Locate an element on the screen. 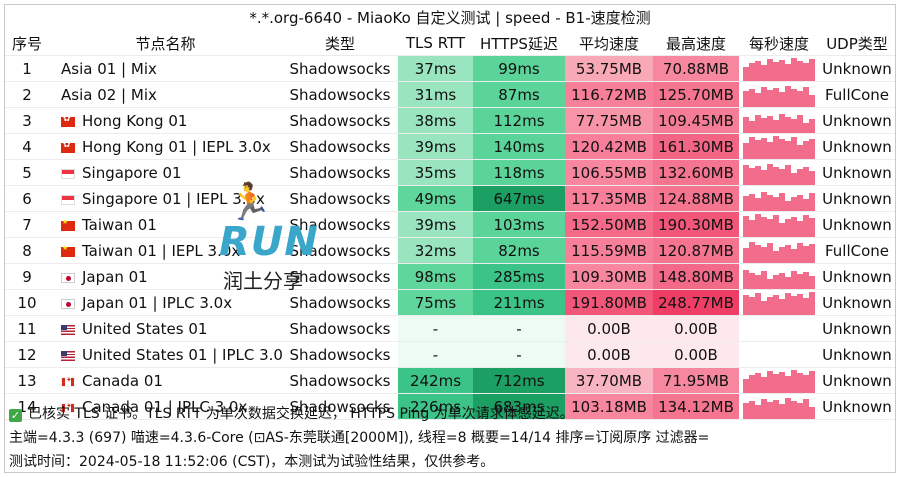  max-speed: 125.70MB is located at coordinates (696, 94).